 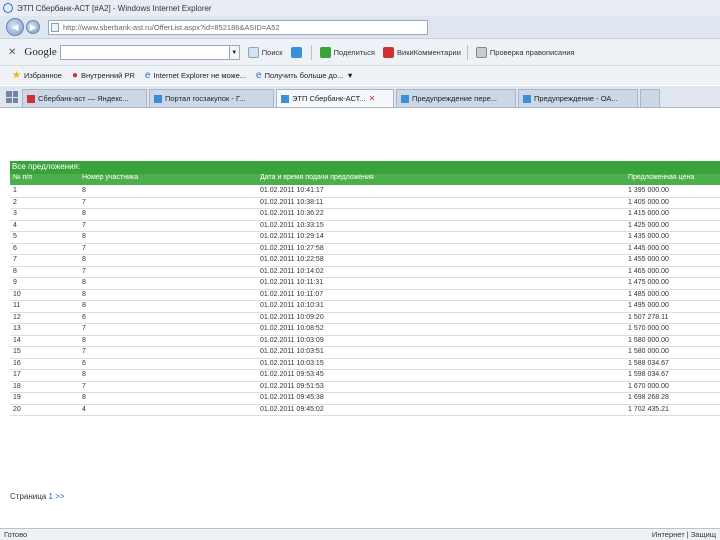 What do you see at coordinates (525, 52) in the screenshot?
I see `spellcheck-button: Проверка правописания` at bounding box center [525, 52].